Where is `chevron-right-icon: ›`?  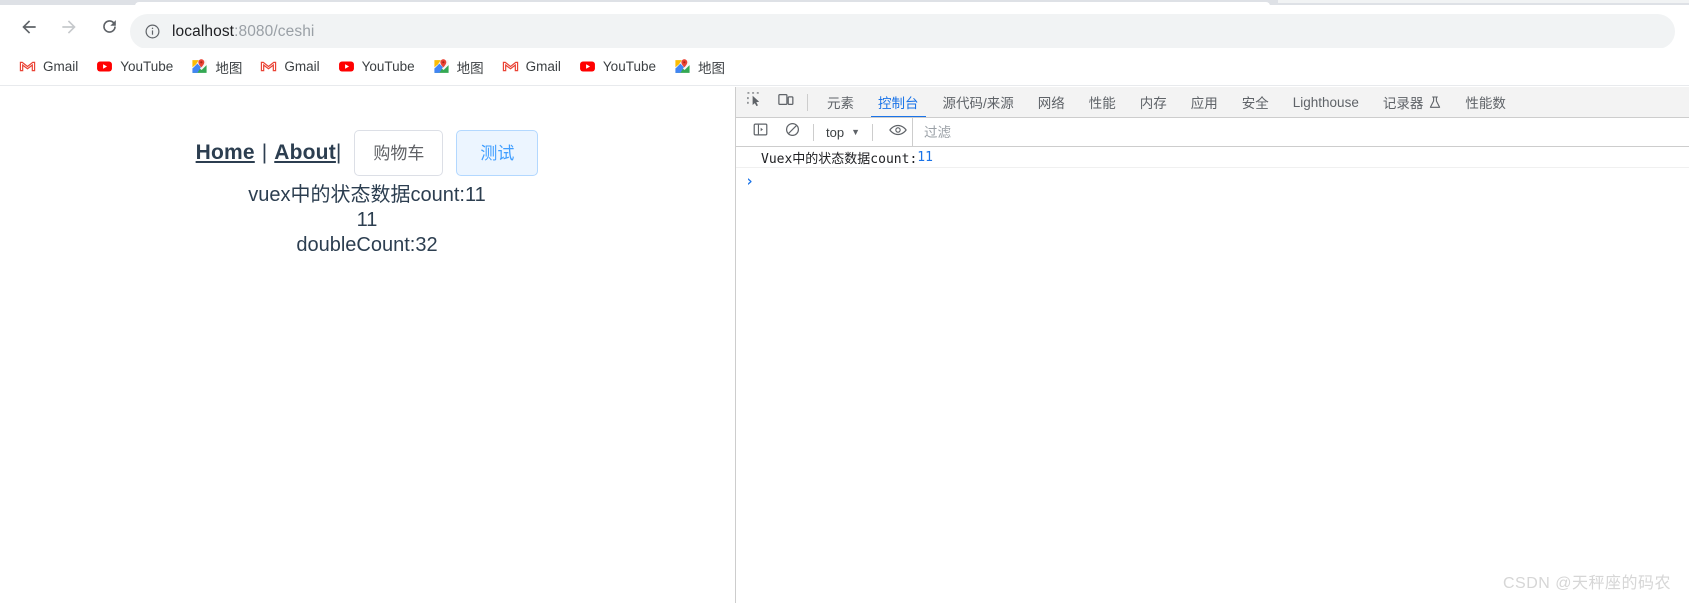
chevron-right-icon: › is located at coordinates (750, 181).